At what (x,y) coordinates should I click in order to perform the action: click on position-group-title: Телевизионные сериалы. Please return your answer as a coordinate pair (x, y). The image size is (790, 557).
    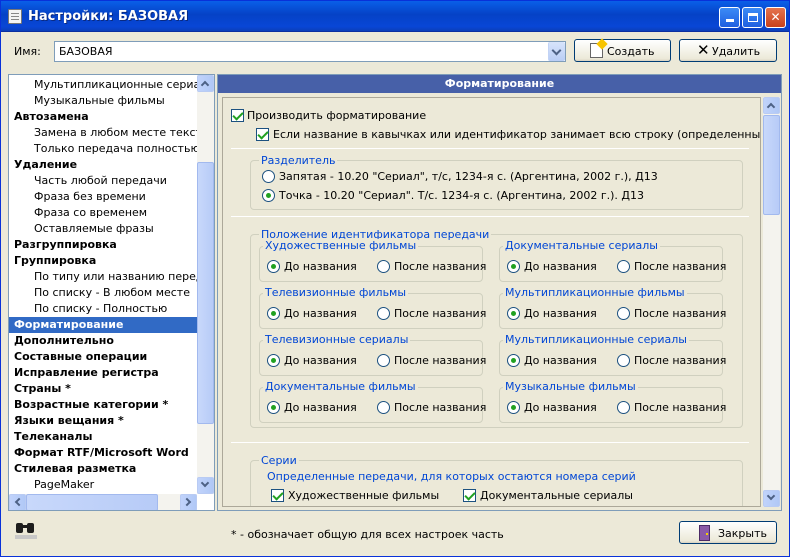
    Looking at the image, I should click on (337, 340).